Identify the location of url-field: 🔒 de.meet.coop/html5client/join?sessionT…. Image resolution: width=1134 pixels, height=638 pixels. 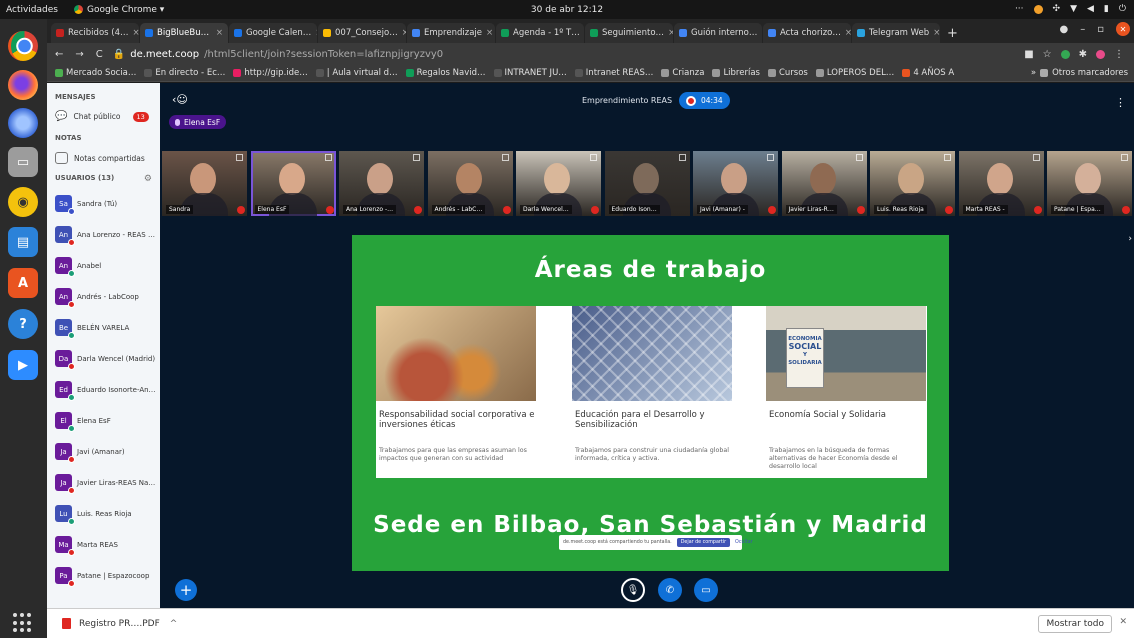
(568, 54).